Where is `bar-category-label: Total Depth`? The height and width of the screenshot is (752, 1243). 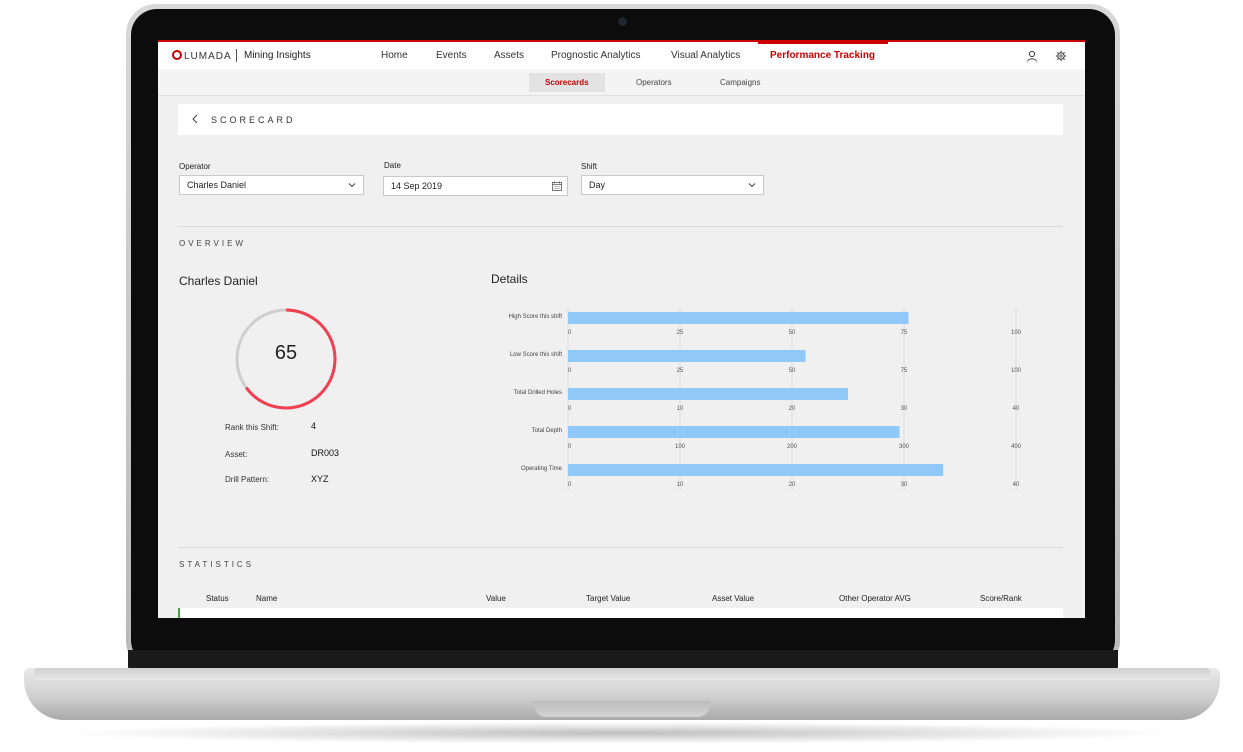
bar-category-label: Total Depth is located at coordinates (547, 431).